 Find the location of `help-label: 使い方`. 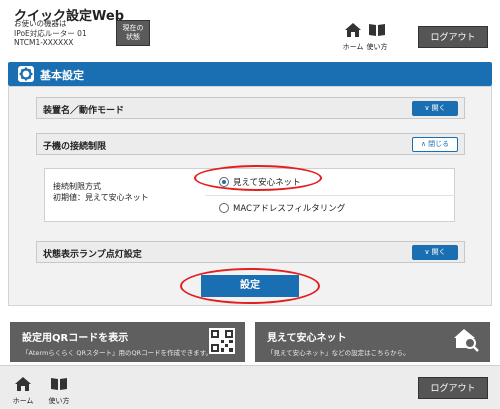

help-label: 使い方 is located at coordinates (377, 47).